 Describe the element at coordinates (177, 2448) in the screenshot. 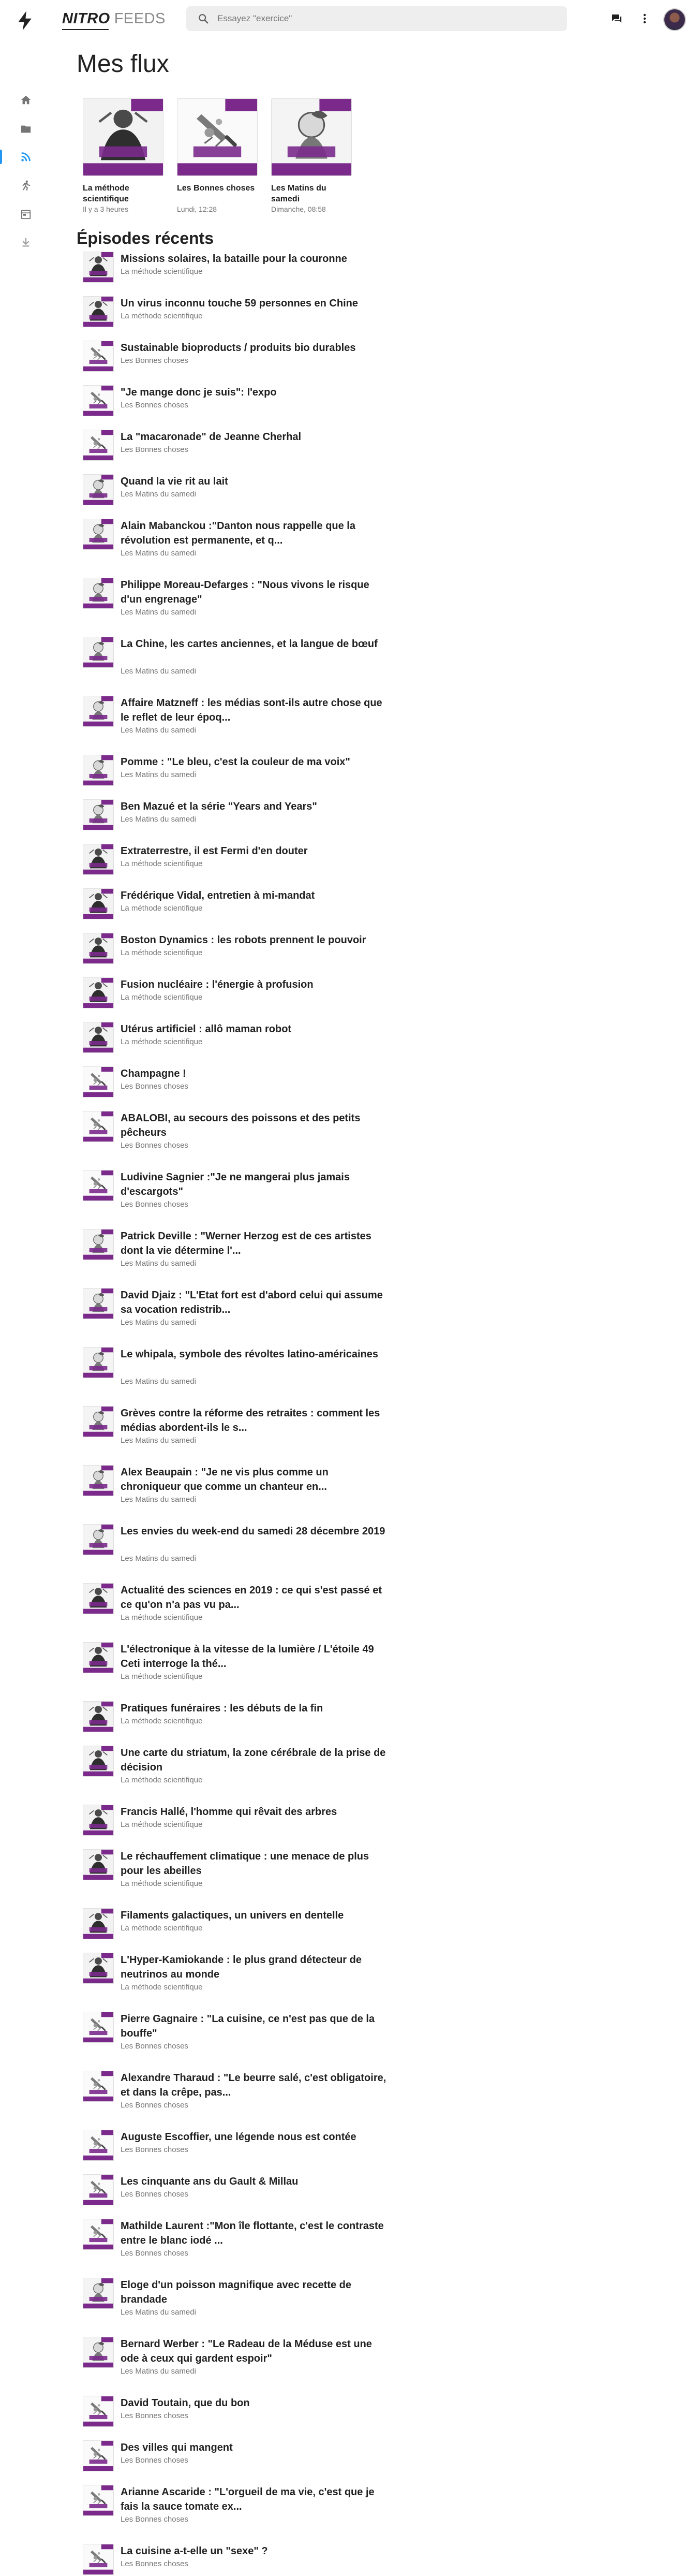

I see `episode-title: Des villes qui mangent` at that location.